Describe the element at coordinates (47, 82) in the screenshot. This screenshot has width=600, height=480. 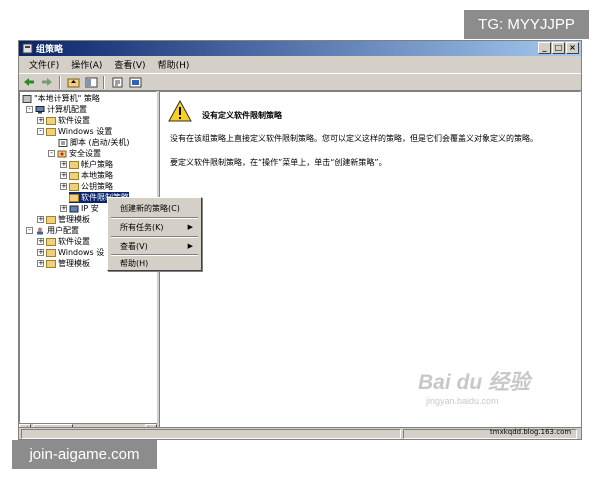
I see `forward-arrow-icon` at that location.